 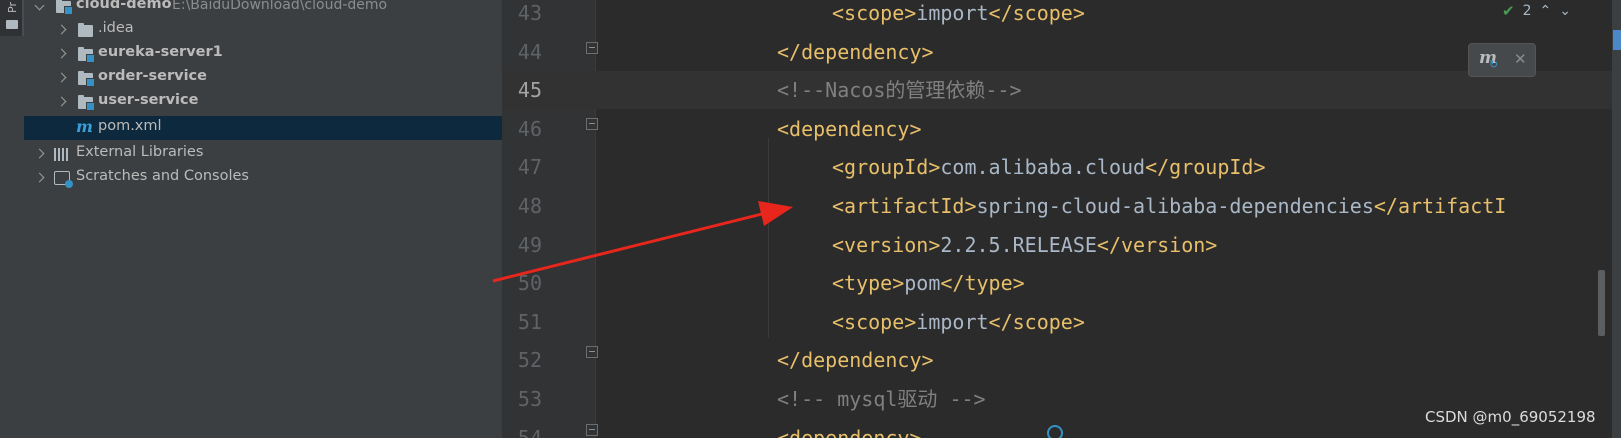 What do you see at coordinates (263, 30) in the screenshot?
I see `tree-item-idea: .idea` at bounding box center [263, 30].